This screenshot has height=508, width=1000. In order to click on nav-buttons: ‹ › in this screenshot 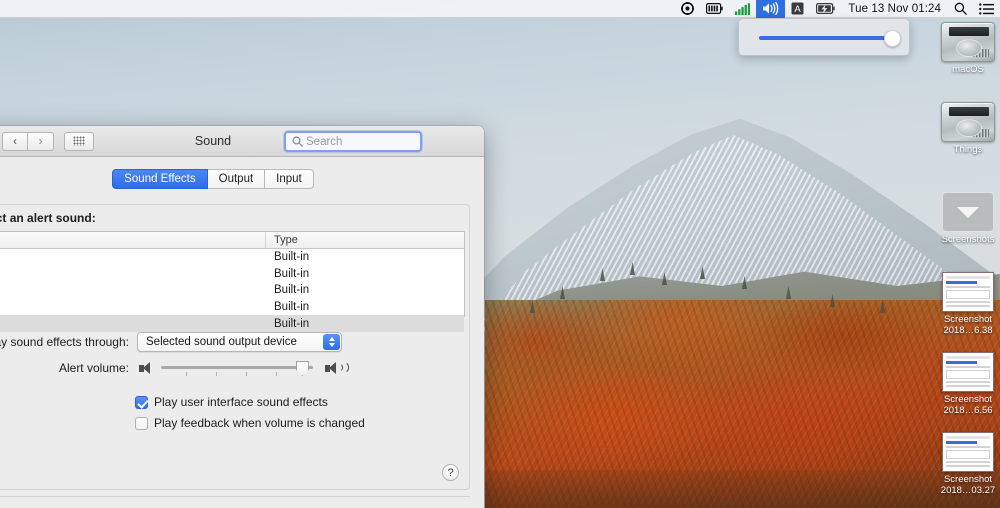, I will do `click(28, 141)`.